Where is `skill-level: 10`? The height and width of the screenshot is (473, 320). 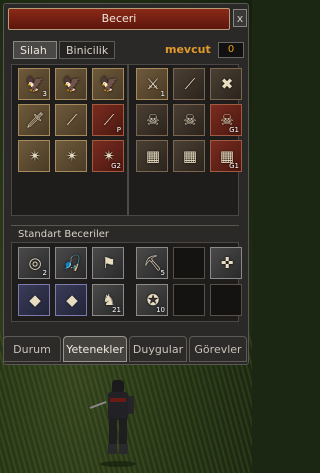 skill-level: 10 is located at coordinates (160, 310).